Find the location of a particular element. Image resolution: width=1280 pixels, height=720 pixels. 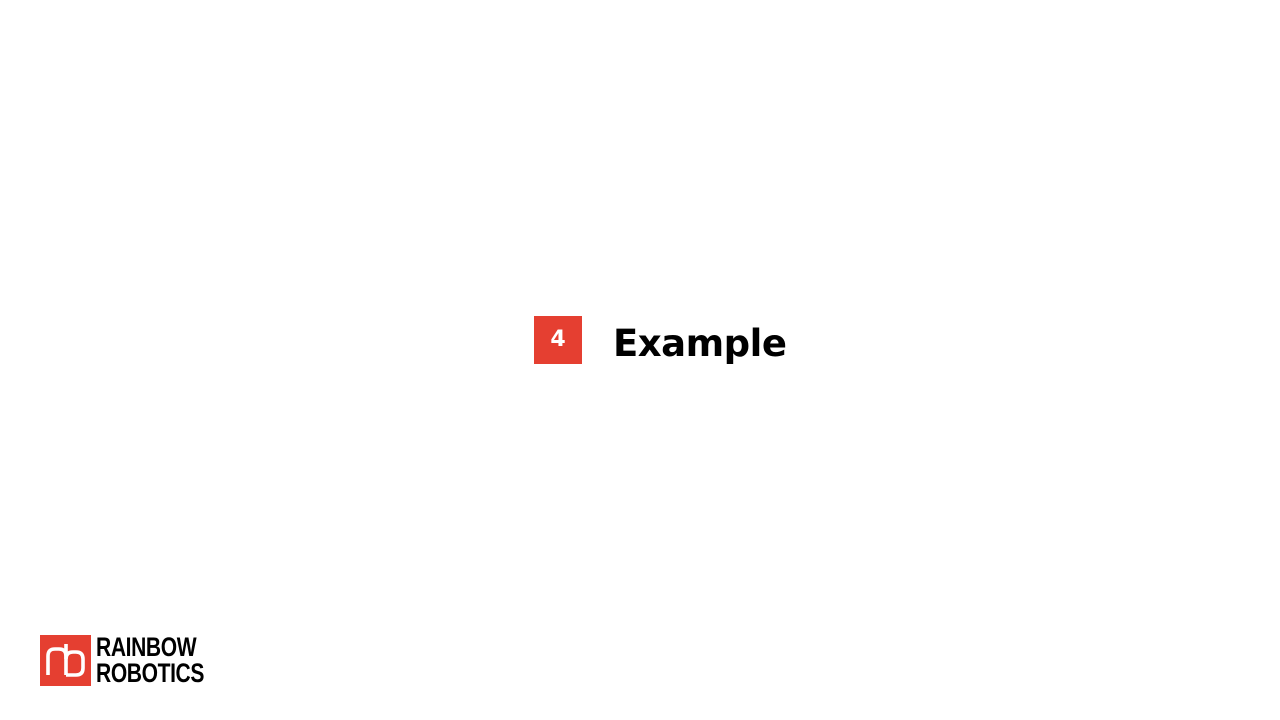

section-number-badge: 4 is located at coordinates (558, 340).